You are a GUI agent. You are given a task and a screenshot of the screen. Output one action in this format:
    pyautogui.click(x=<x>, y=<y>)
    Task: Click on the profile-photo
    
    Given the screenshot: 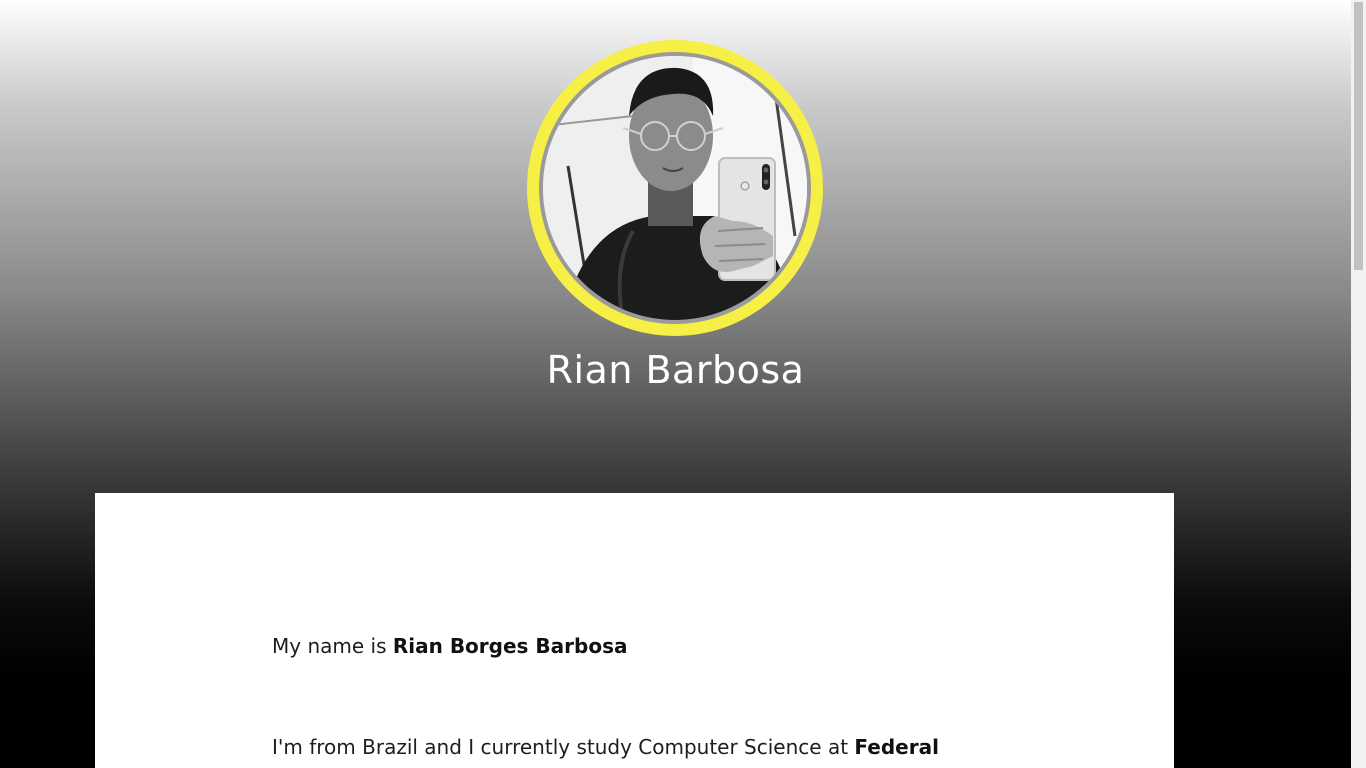 What is the action you would take?
    pyautogui.click(x=675, y=188)
    